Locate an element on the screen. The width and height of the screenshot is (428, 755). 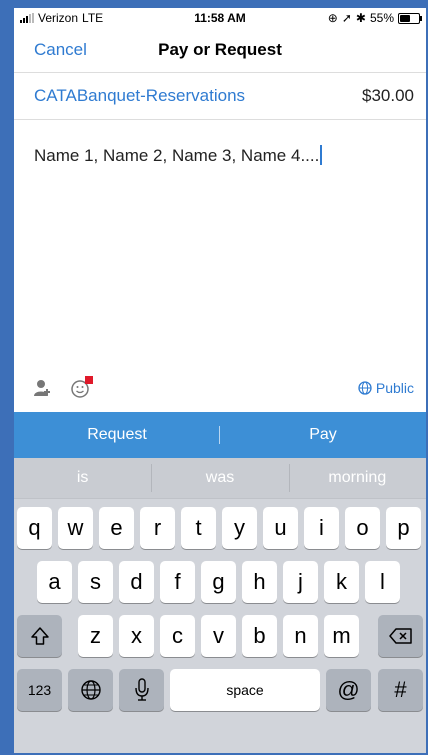
bluetooth-icon: ✱ is located at coordinates (360, 18).